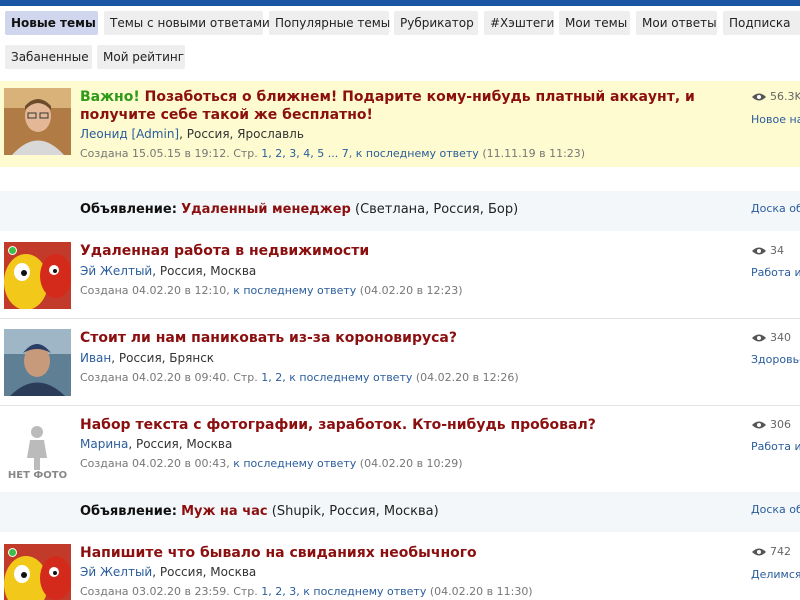  I want to click on view-count: 340, so click(771, 337).